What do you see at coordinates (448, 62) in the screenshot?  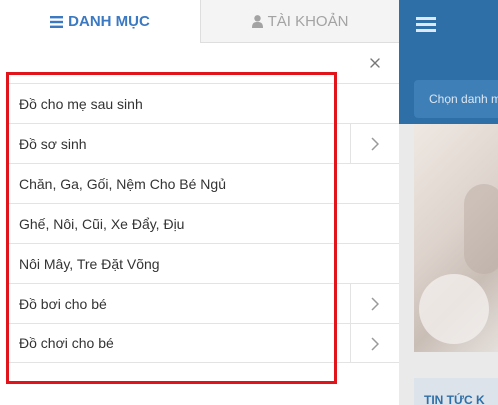 I see `background-header: Chọn danh m` at bounding box center [448, 62].